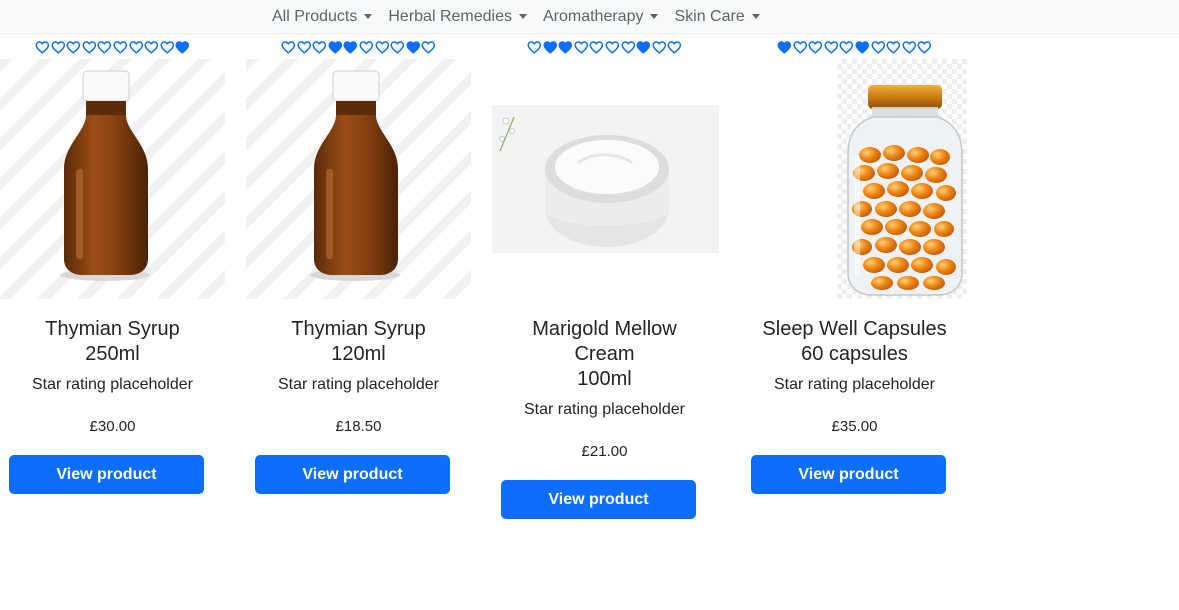 The height and width of the screenshot is (610, 1179). What do you see at coordinates (854, 426) in the screenshot?
I see `product-price: £35.00` at bounding box center [854, 426].